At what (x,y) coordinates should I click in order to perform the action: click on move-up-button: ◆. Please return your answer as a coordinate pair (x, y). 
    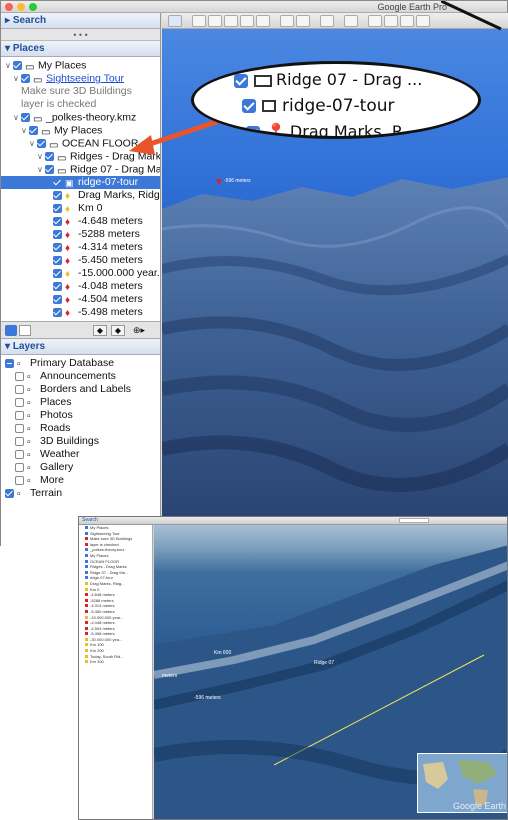
    Looking at the image, I should click on (100, 330).